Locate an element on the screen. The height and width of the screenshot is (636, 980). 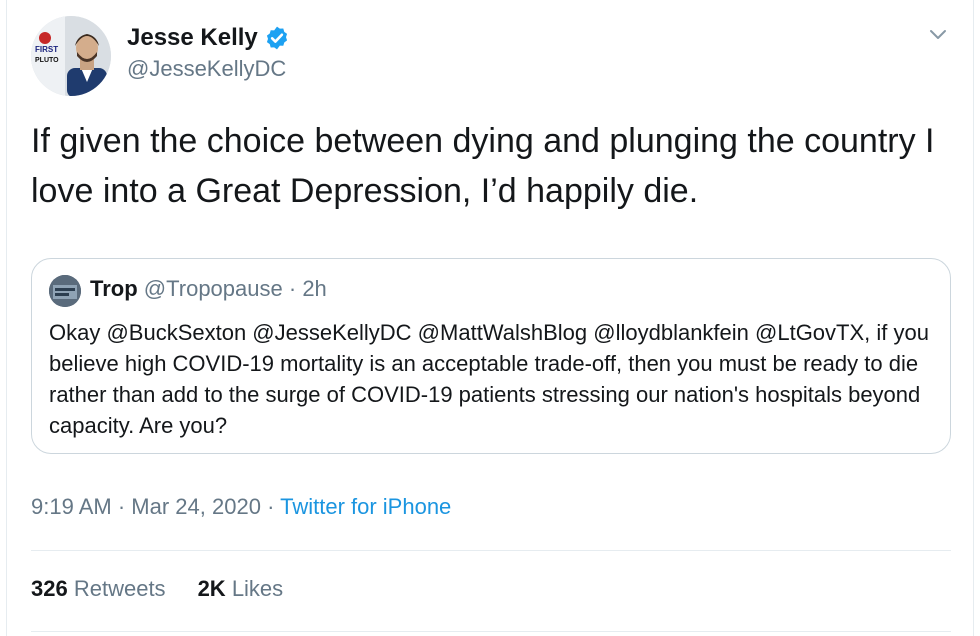
retweets-label: Retweets is located at coordinates (119, 588).